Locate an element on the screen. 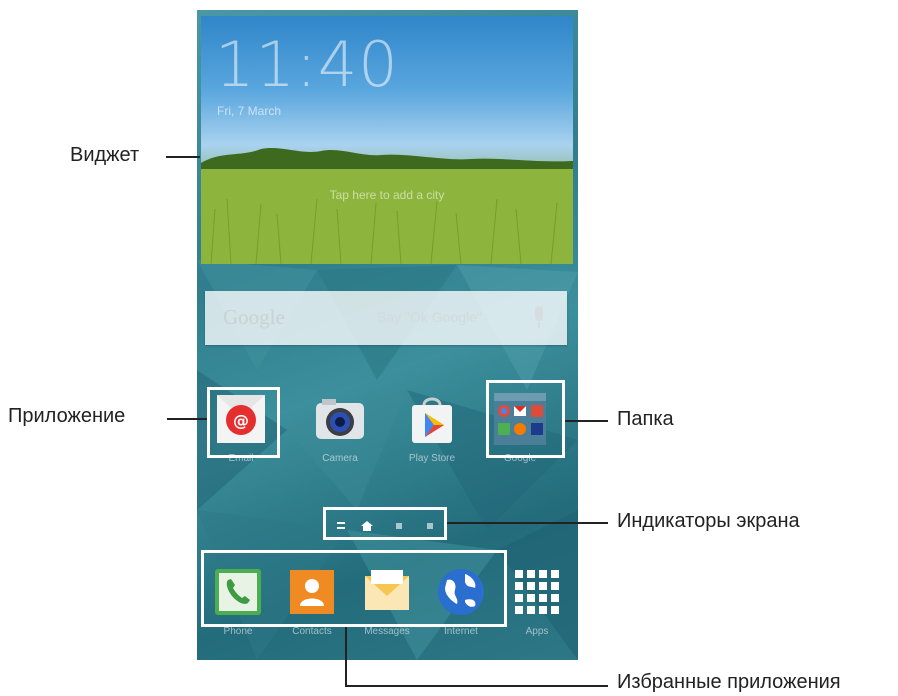  play-store-icon is located at coordinates (432, 419).